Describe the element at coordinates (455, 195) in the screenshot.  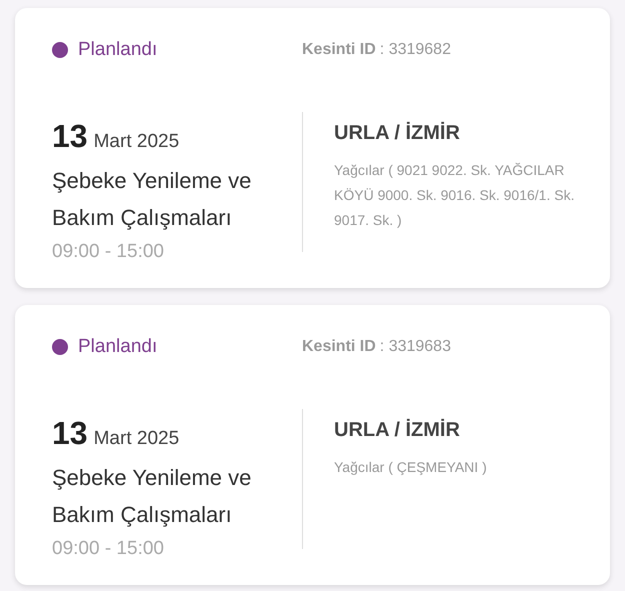
I see `address: Yağcılar ( 9021 9022. Sk. YAĞCILAR KÖYÜ 9000. Sk. 9016. Sk. 9016/1. Sk. 9017. Sk. )` at that location.